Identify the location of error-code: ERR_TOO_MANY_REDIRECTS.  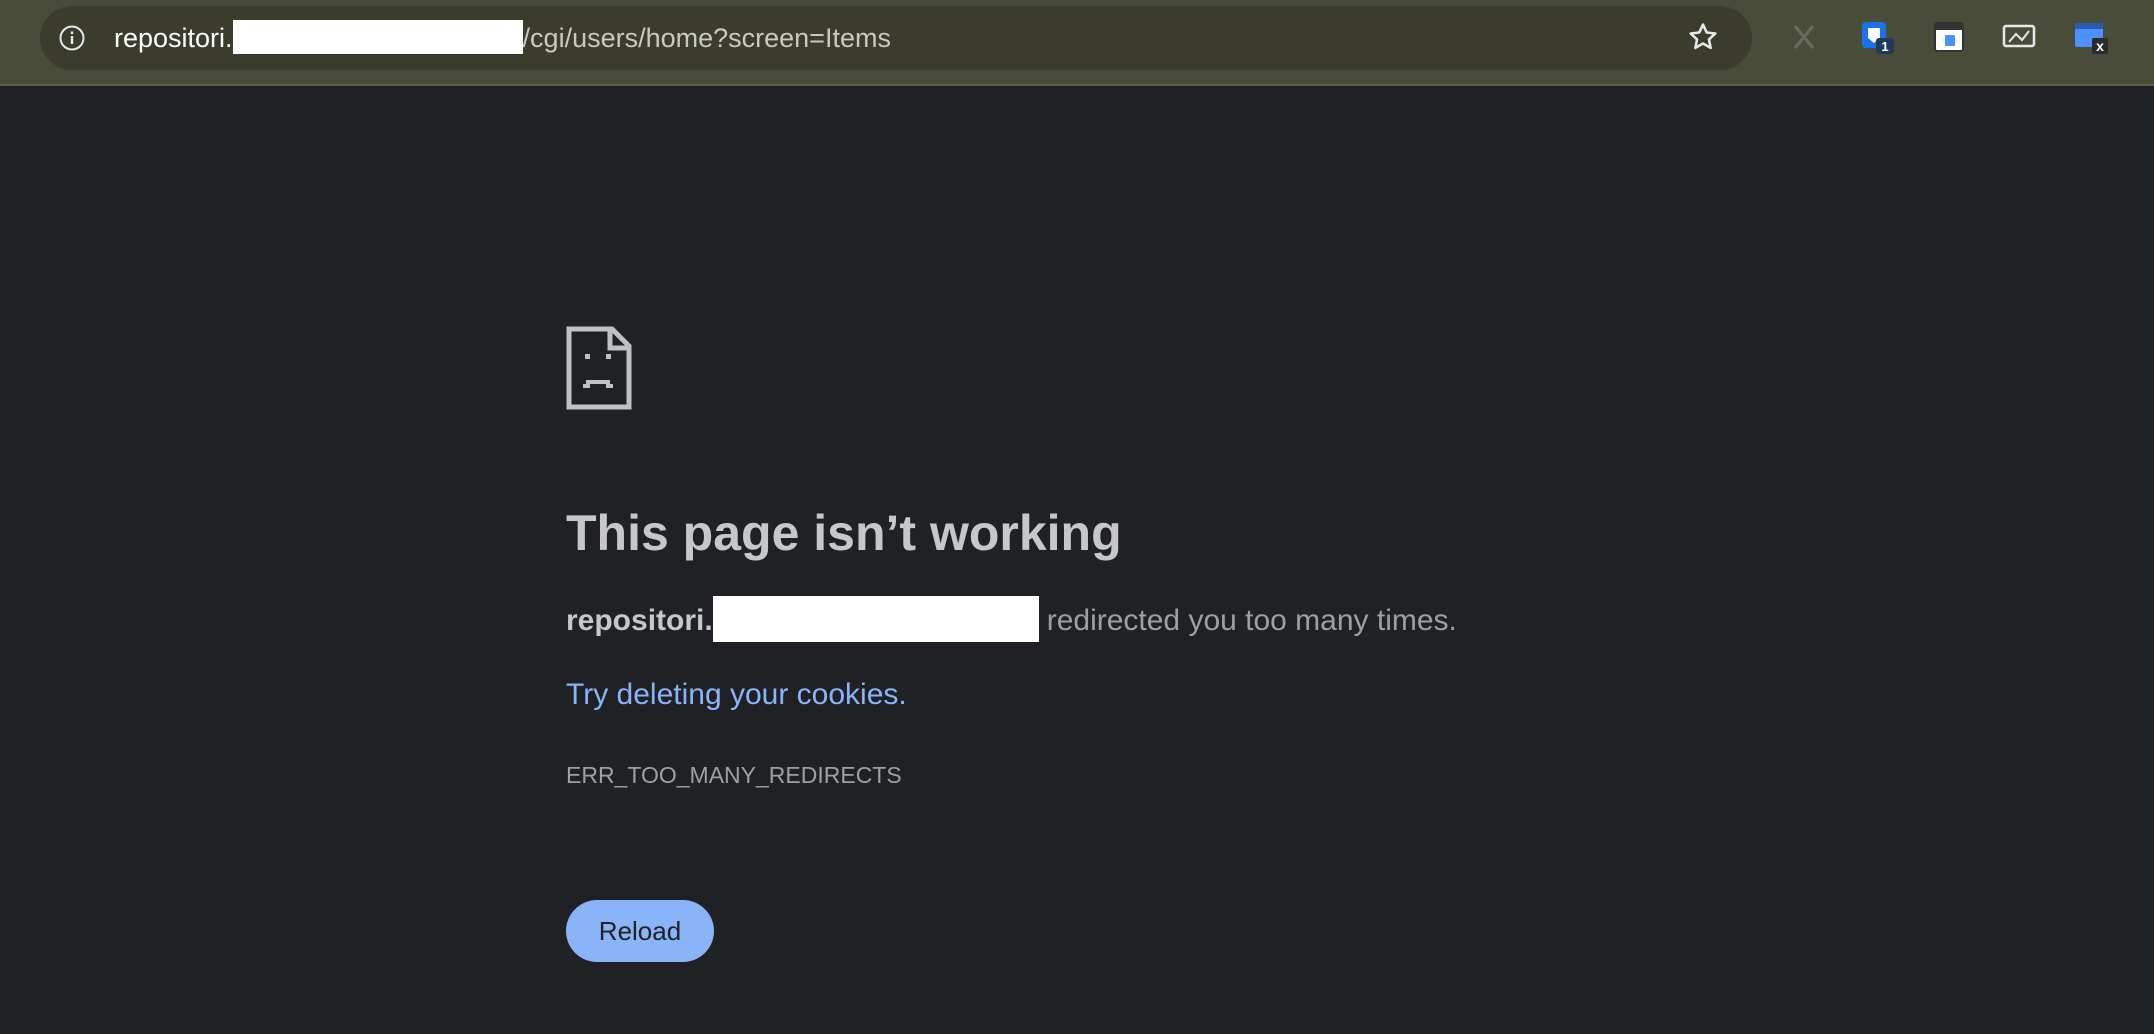
(734, 775).